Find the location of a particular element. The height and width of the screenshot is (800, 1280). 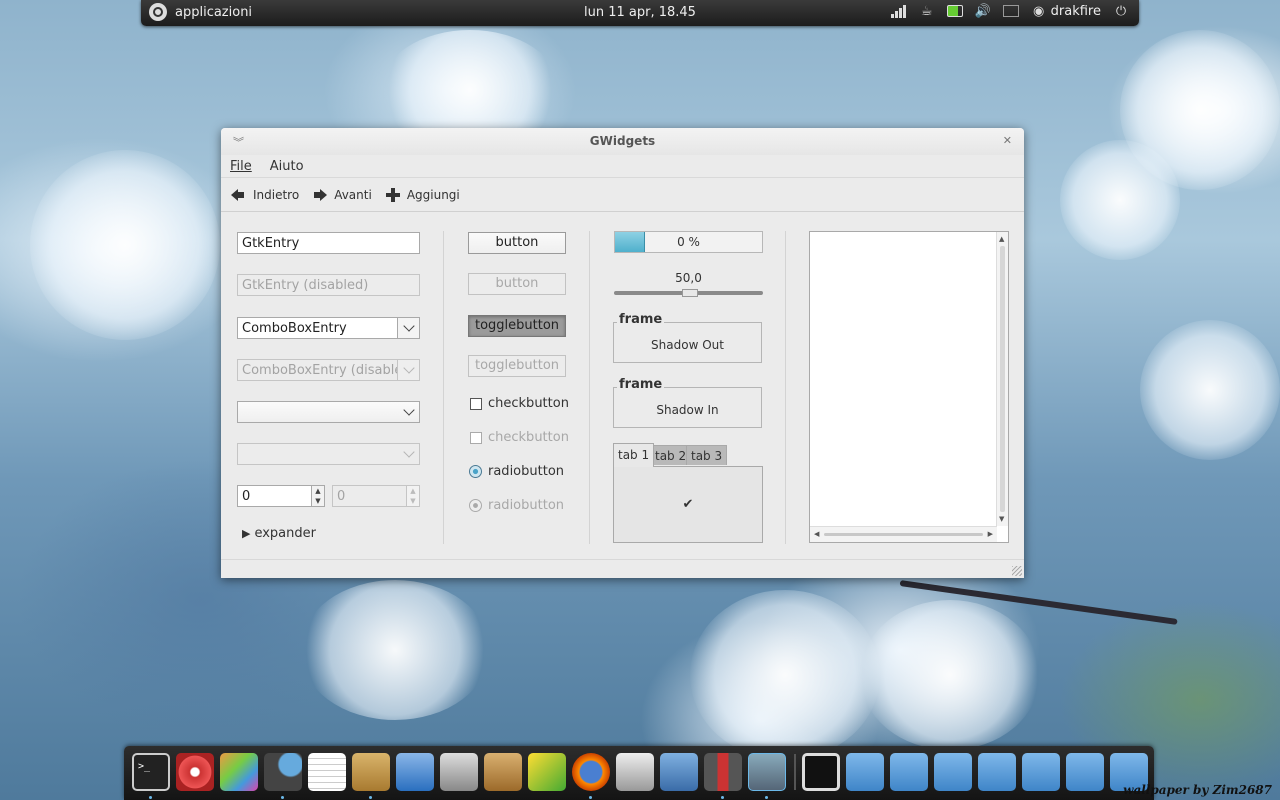

toolbar: Indietro Avanti Aggiungi is located at coordinates (622, 194).